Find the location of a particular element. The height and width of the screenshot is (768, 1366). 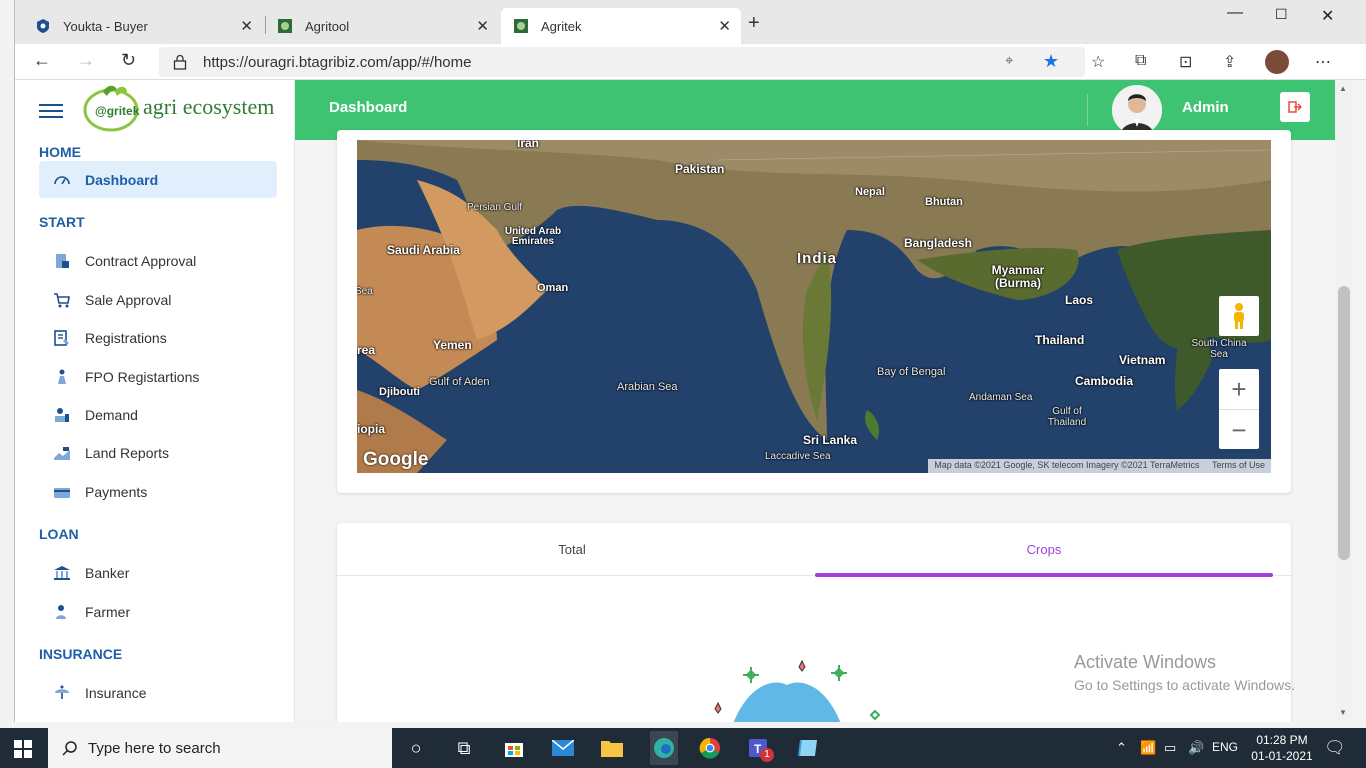

sidebar-item-label: Insurance is located at coordinates (116, 692).